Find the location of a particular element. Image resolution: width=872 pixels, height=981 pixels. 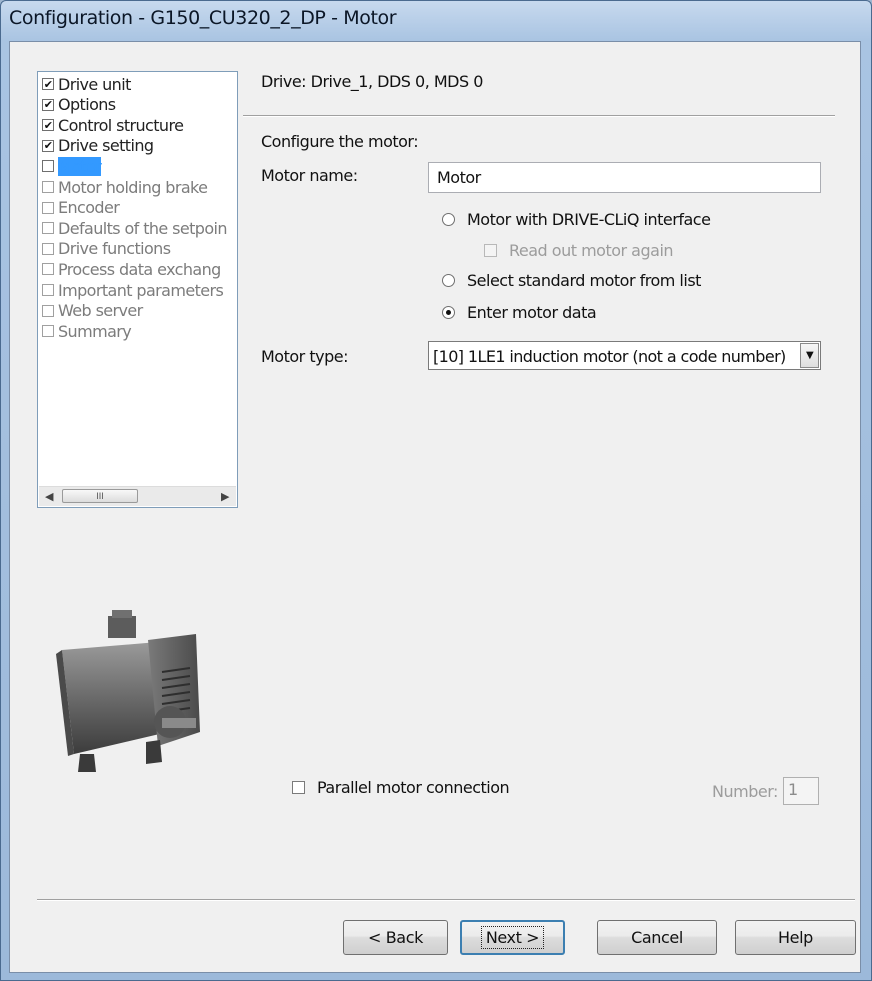

wizard-step-label: Options is located at coordinates (87, 105).